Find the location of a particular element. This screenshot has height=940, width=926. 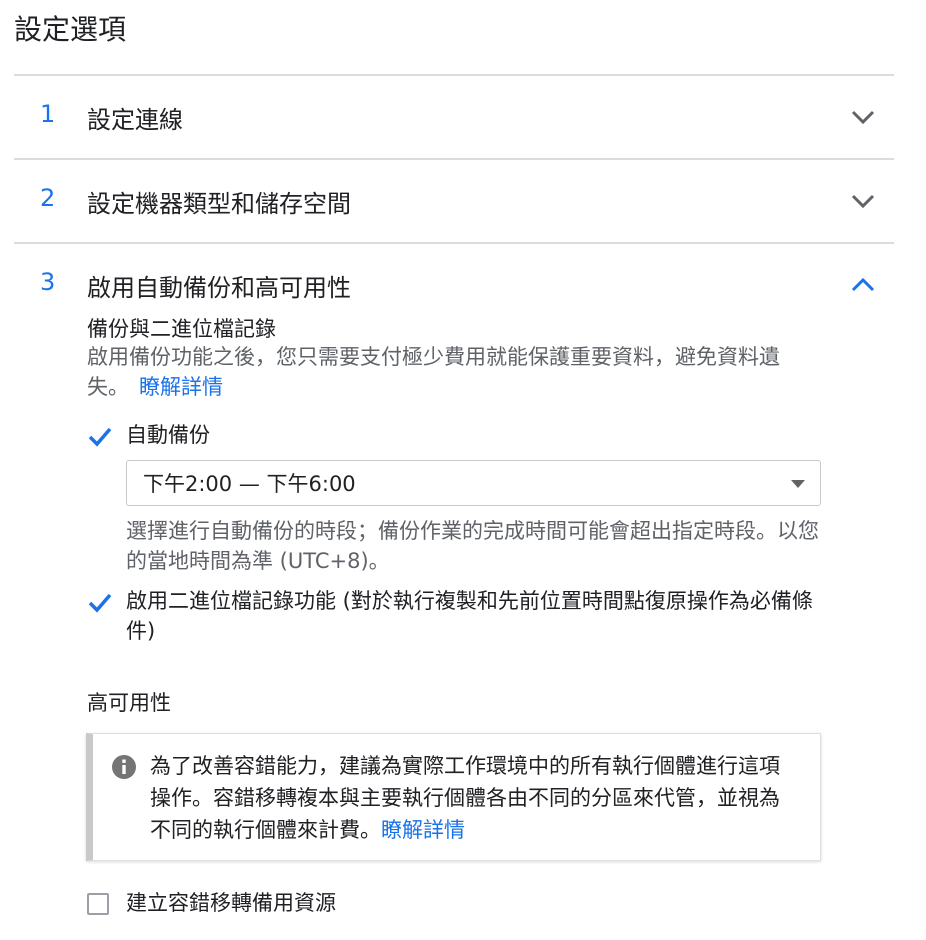

failover-replica-checkbox is located at coordinates (98, 904).